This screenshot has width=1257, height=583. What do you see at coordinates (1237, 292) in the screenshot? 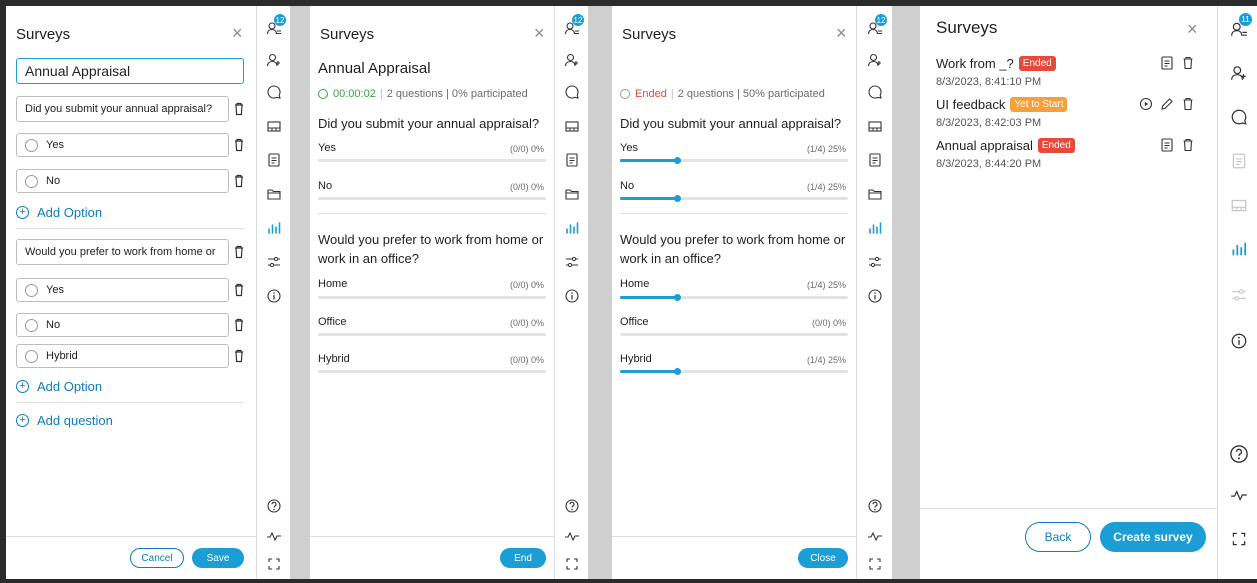
I see `side-rail: 11` at bounding box center [1237, 292].